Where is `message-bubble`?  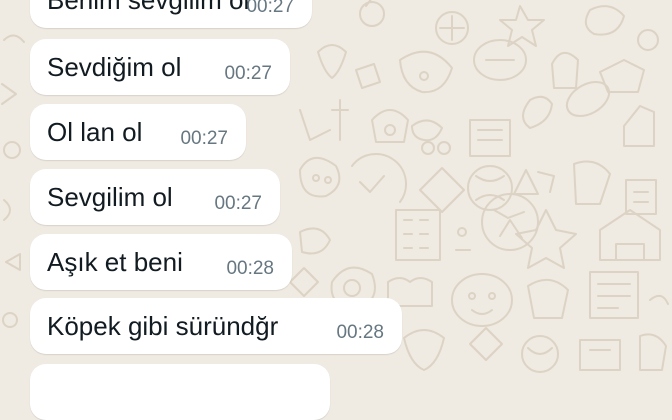
message-bubble is located at coordinates (180, 392).